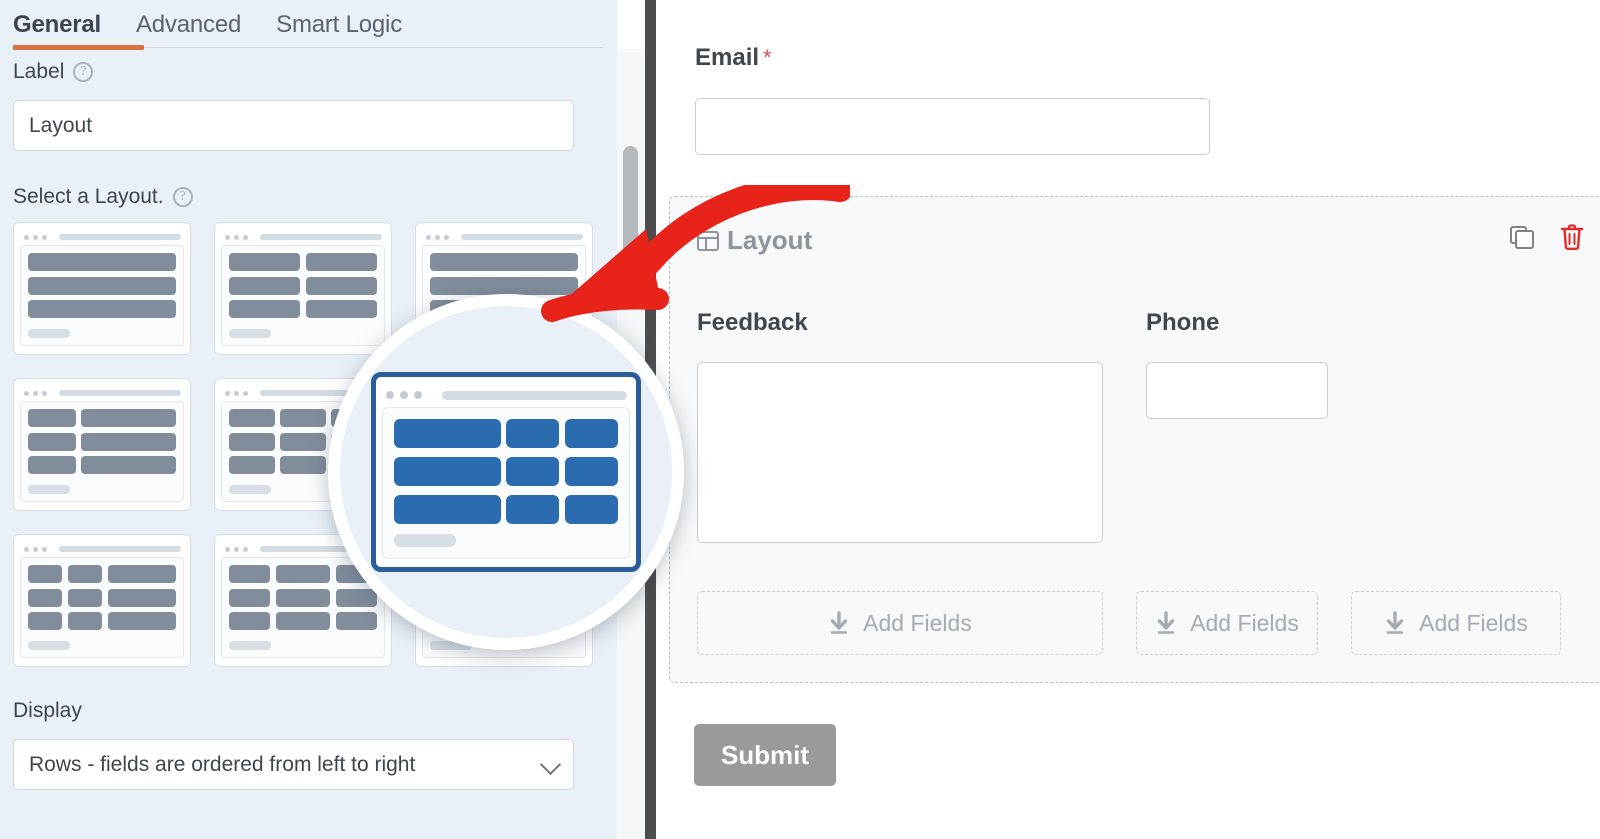  Describe the element at coordinates (293, 125) in the screenshot. I see `label-input` at that location.